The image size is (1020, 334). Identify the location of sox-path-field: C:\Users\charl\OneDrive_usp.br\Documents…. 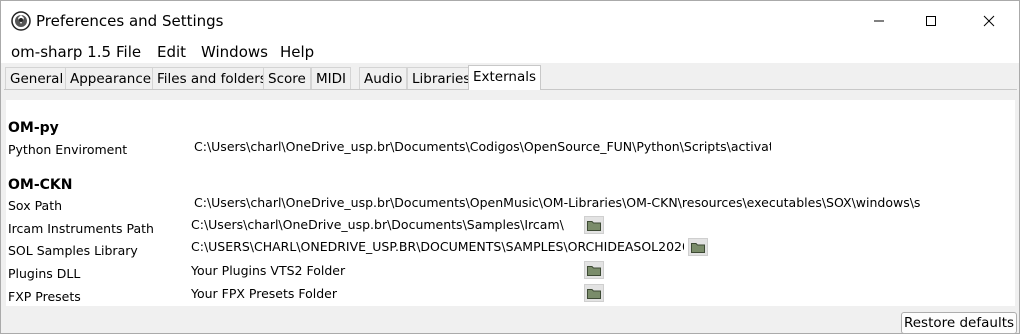
(556, 203).